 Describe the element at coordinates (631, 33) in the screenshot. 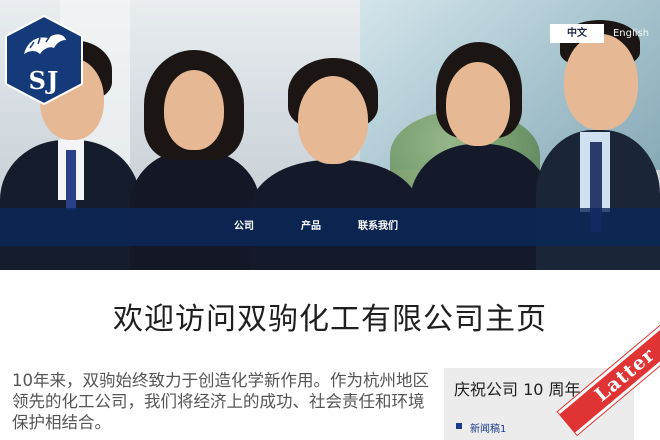

I see `language-english-button: English` at that location.